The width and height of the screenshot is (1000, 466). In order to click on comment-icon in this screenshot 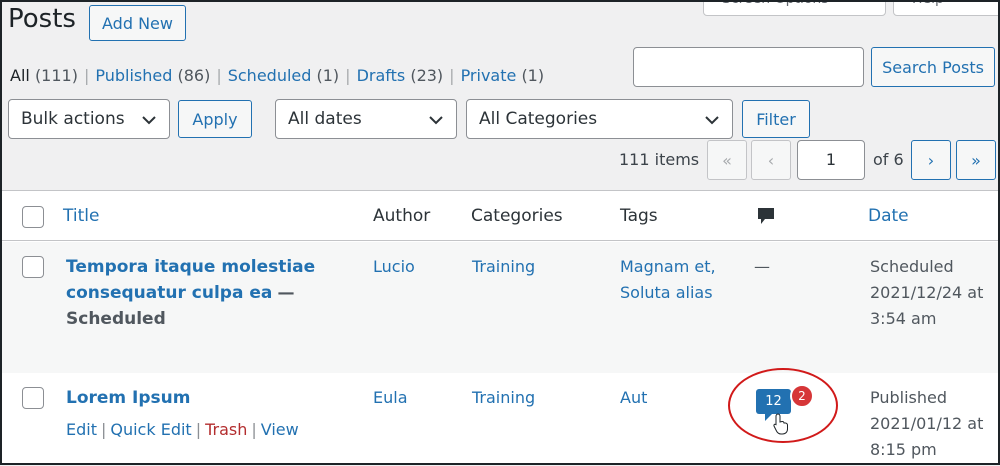, I will do `click(766, 216)`.